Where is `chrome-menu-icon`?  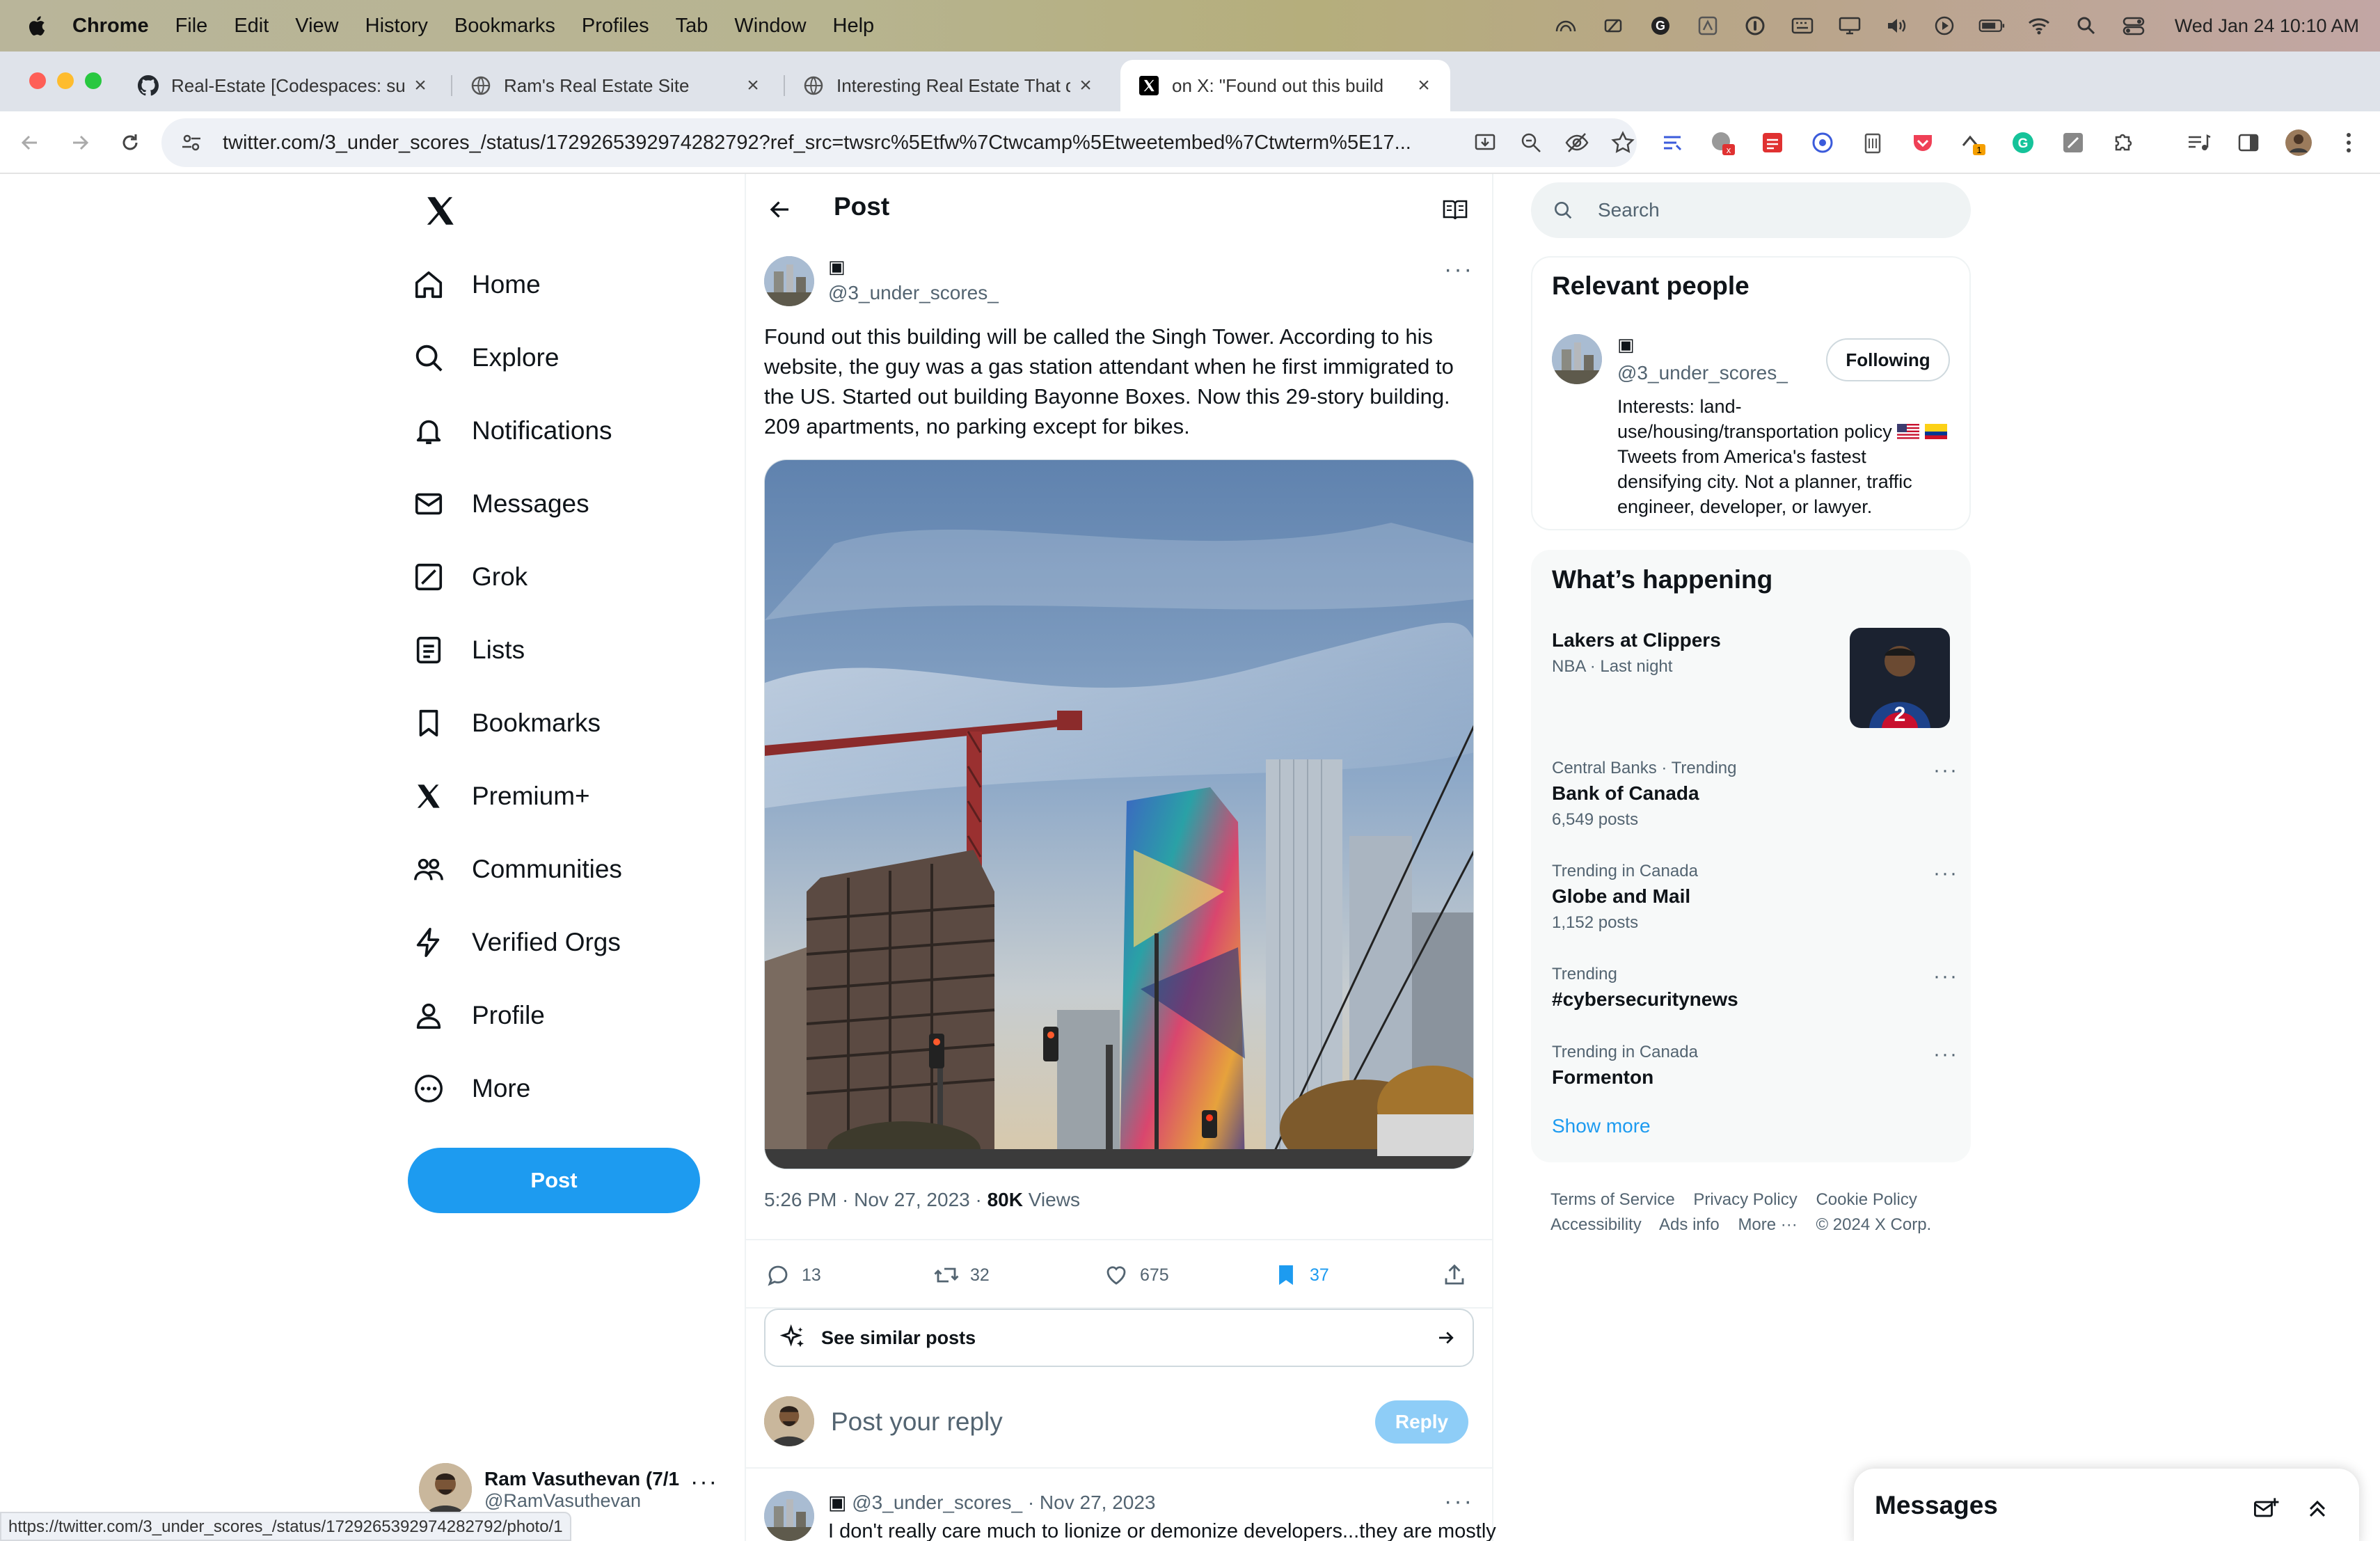
chrome-menu-icon is located at coordinates (2349, 143).